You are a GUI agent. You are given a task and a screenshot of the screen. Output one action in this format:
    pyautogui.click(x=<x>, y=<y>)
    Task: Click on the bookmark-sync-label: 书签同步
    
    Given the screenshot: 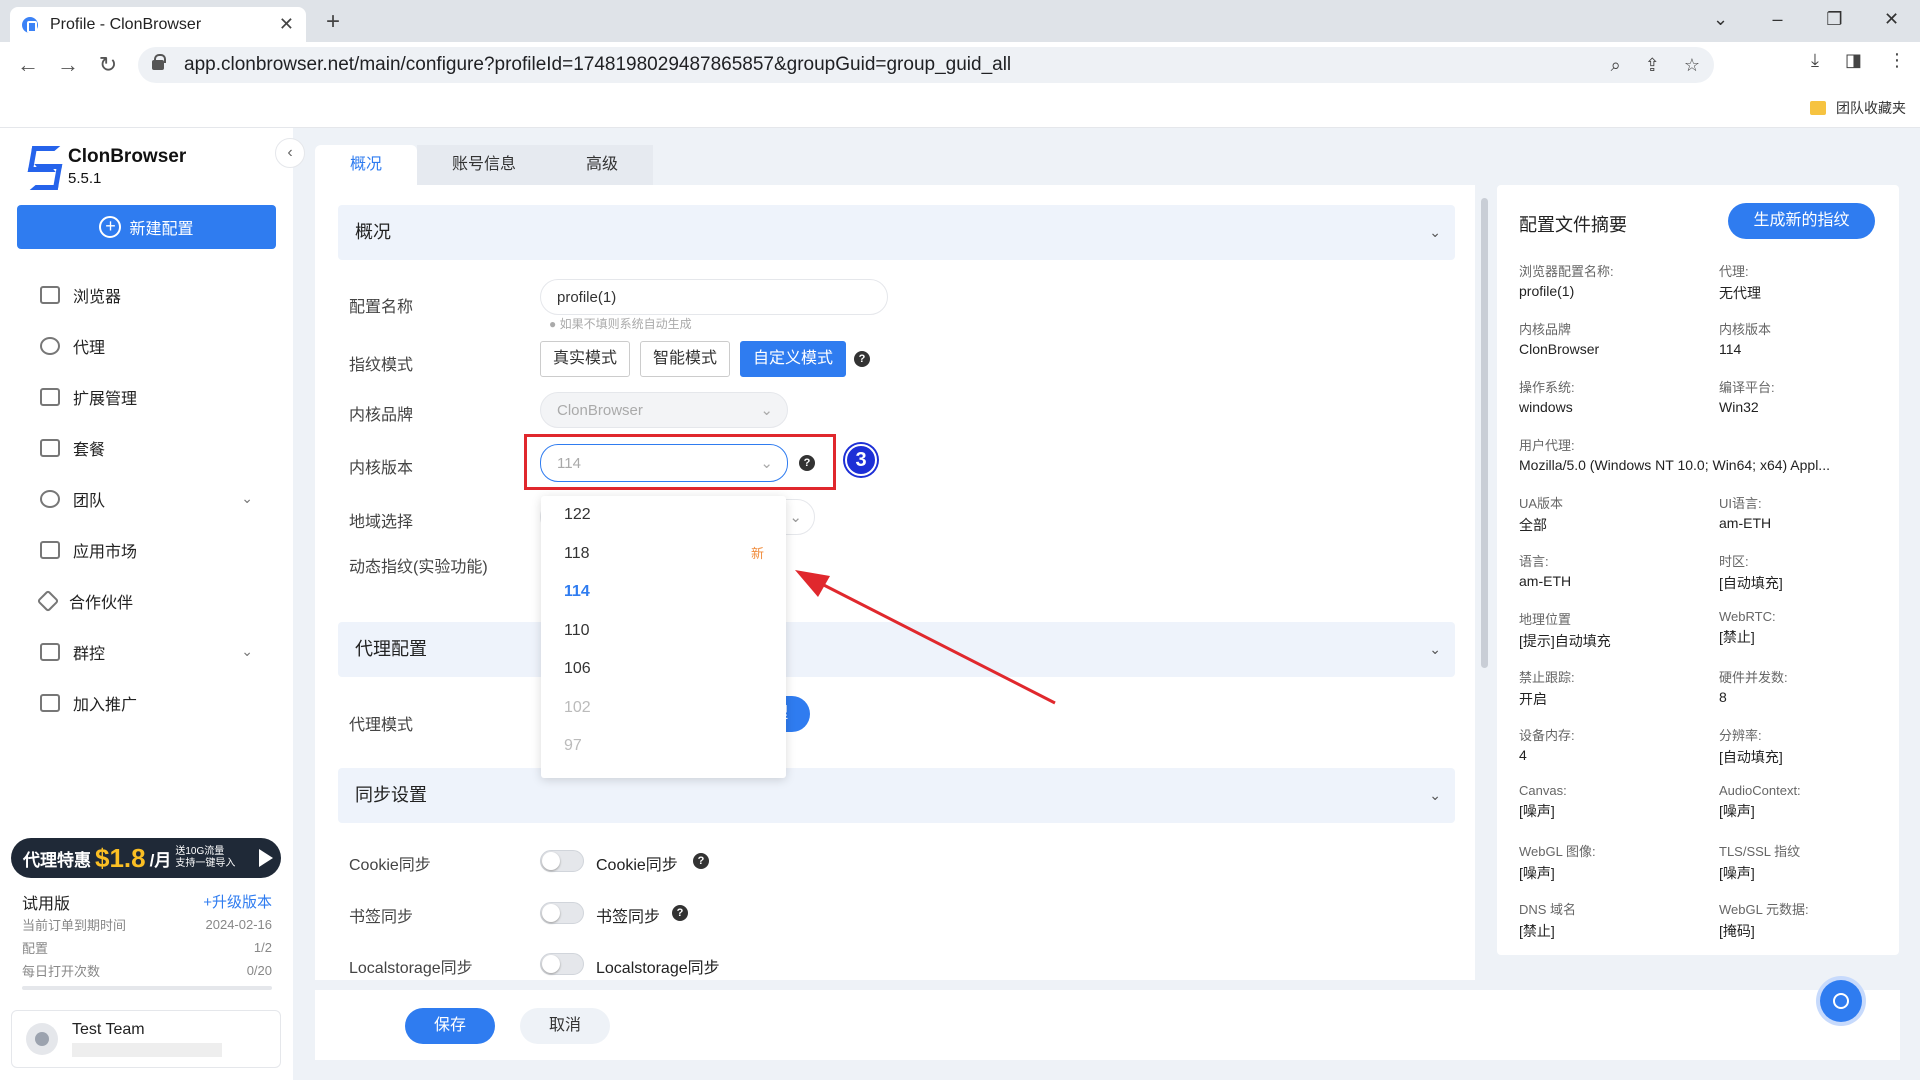 What is the action you would take?
    pyautogui.click(x=381, y=917)
    